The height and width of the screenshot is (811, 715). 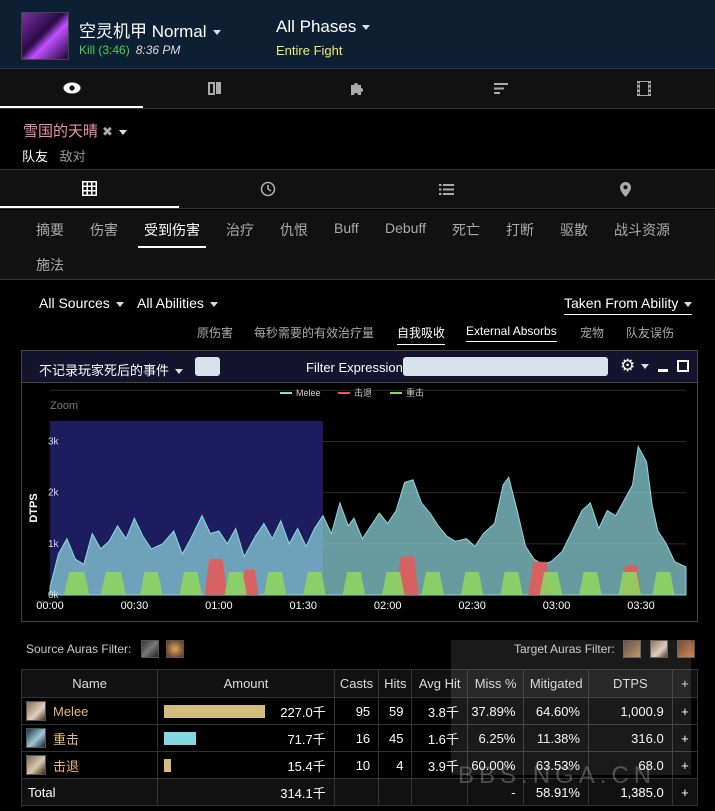 What do you see at coordinates (363, 392) in the screenshot?
I see `legend-label: 击退` at bounding box center [363, 392].